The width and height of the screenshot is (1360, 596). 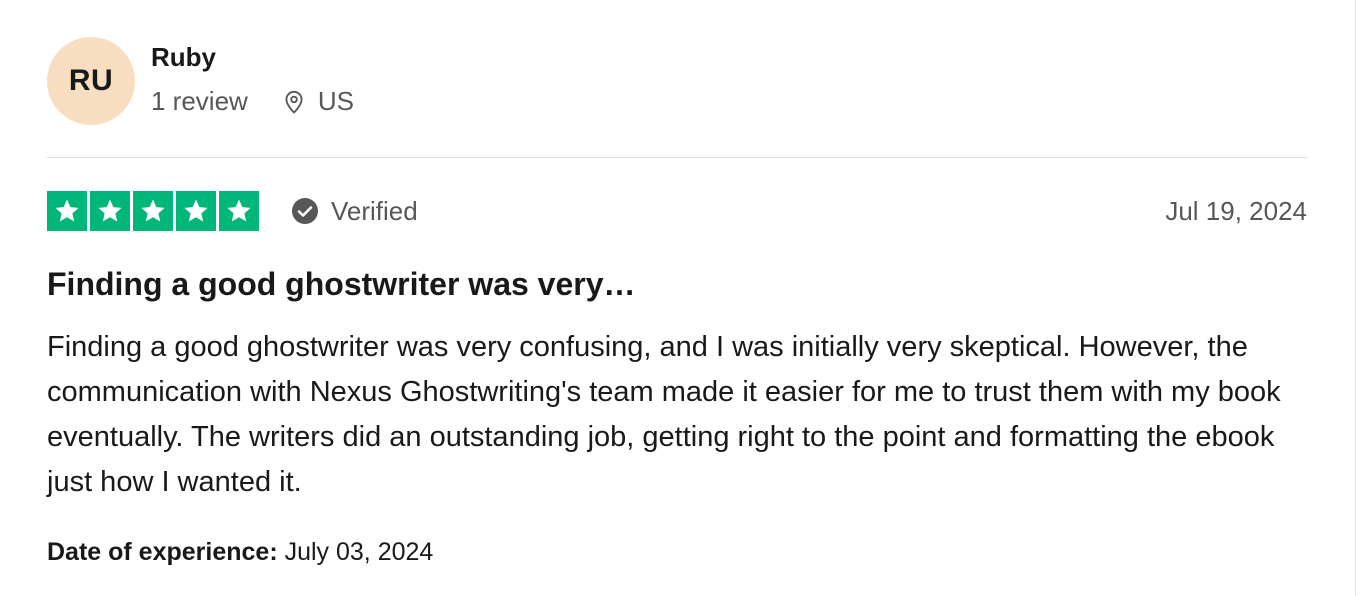 I want to click on reviewer-country: US, so click(x=335, y=101).